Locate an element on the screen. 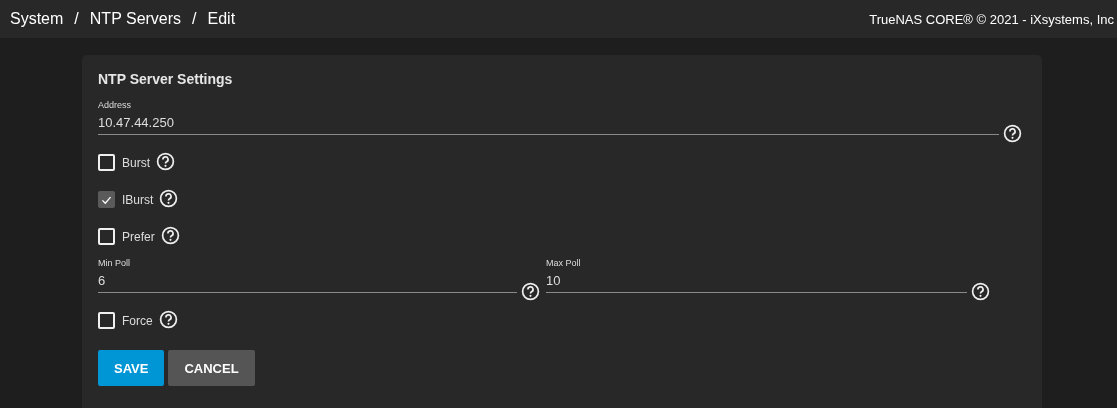  checkbox-label: Prefer is located at coordinates (138, 236).